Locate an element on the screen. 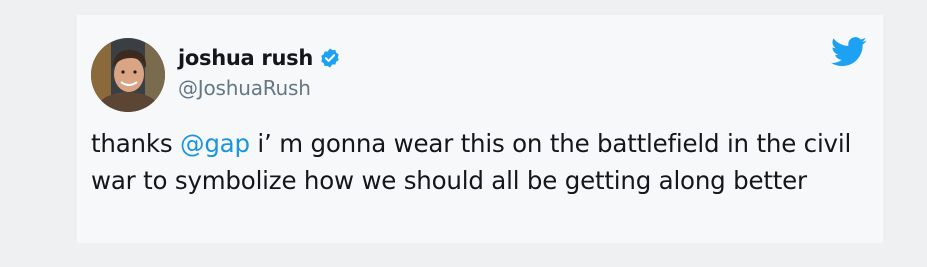 This screenshot has width=927, height=267. author-handle: @JoshuaRush is located at coordinates (244, 88).